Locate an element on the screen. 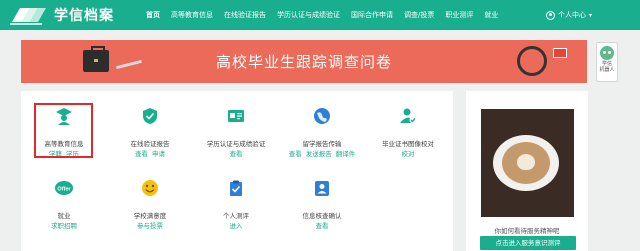 Image resolution: width=640 pixels, height=251 pixels. service-card-3: 留学报告传输 查看 发送报告 翻译件 is located at coordinates (322, 129).